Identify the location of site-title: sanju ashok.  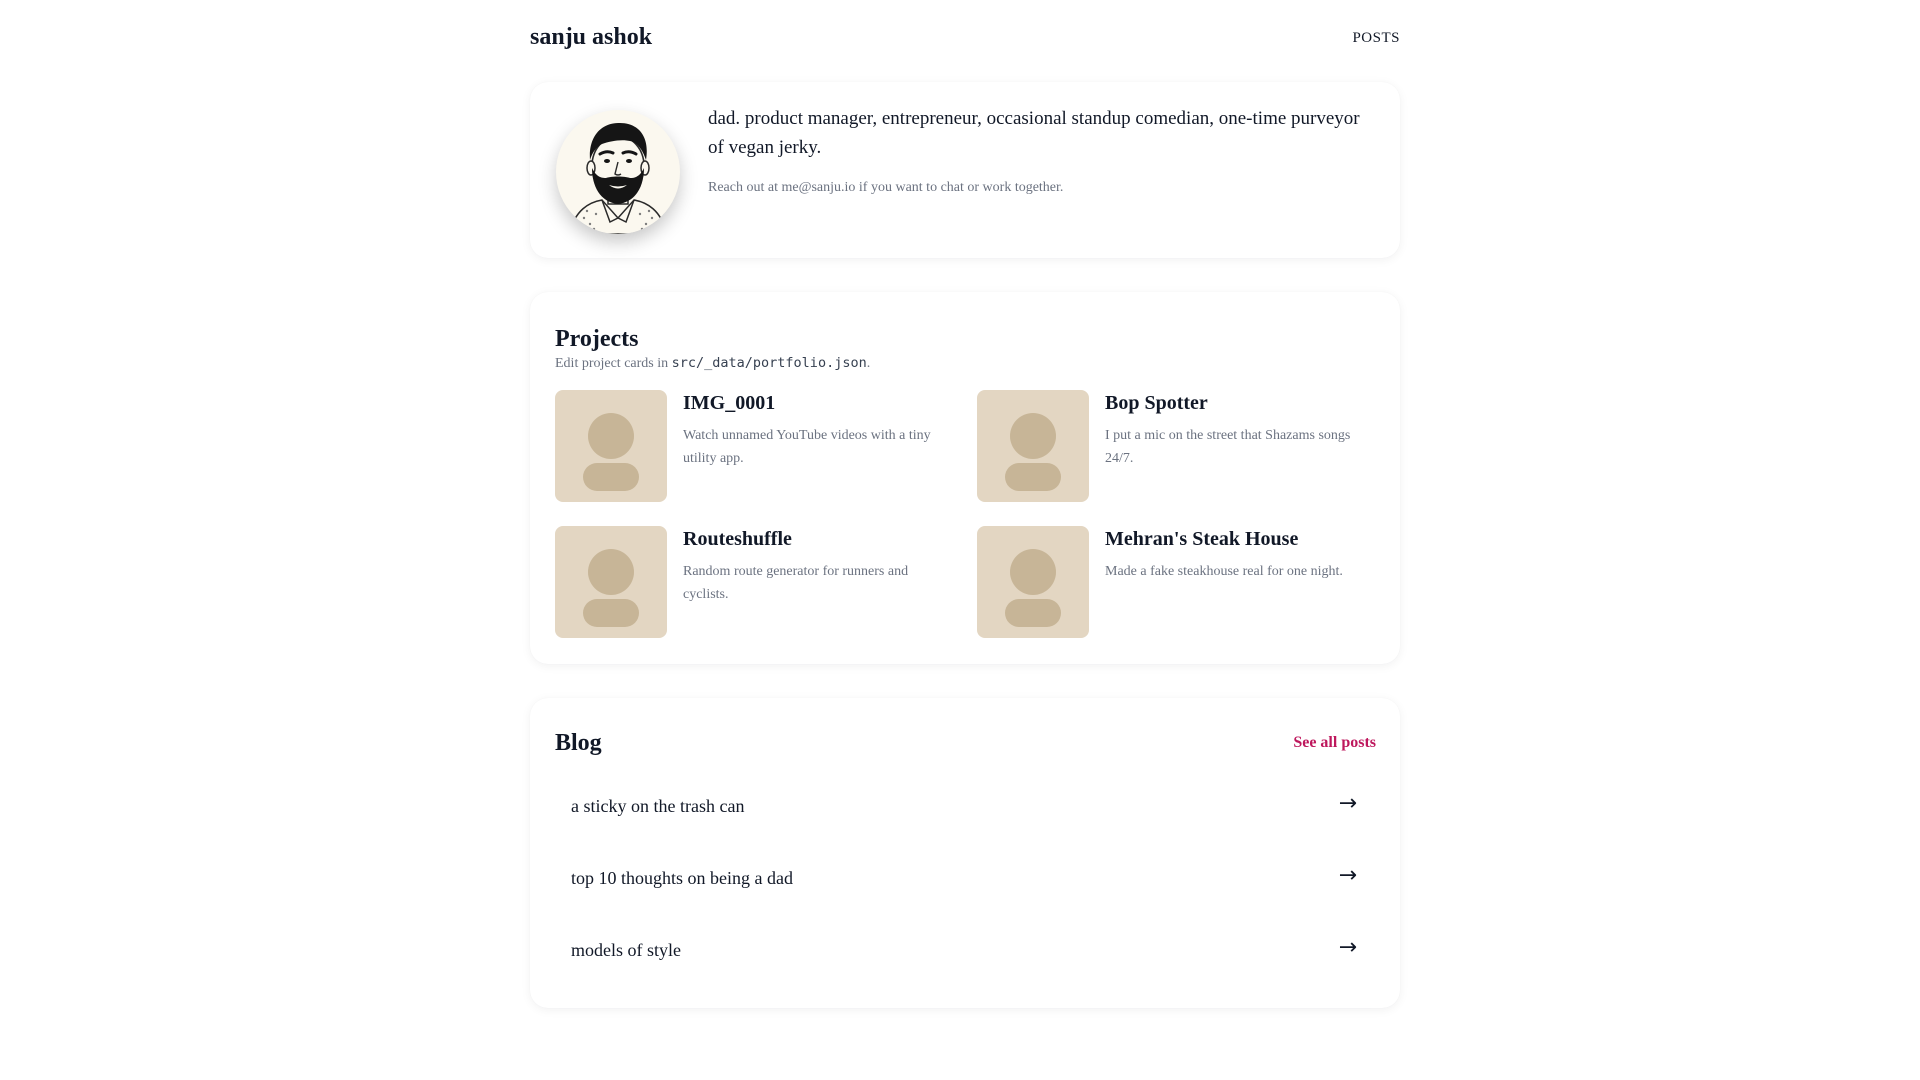
(591, 37).